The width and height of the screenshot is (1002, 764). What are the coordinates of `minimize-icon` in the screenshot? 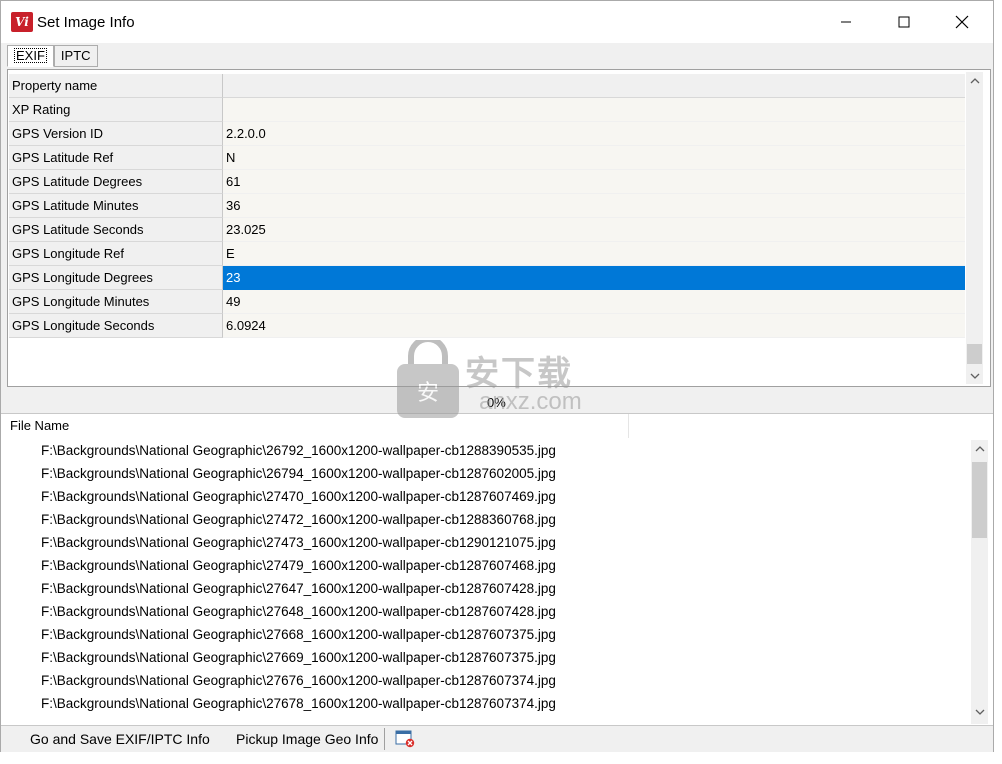 It's located at (846, 22).